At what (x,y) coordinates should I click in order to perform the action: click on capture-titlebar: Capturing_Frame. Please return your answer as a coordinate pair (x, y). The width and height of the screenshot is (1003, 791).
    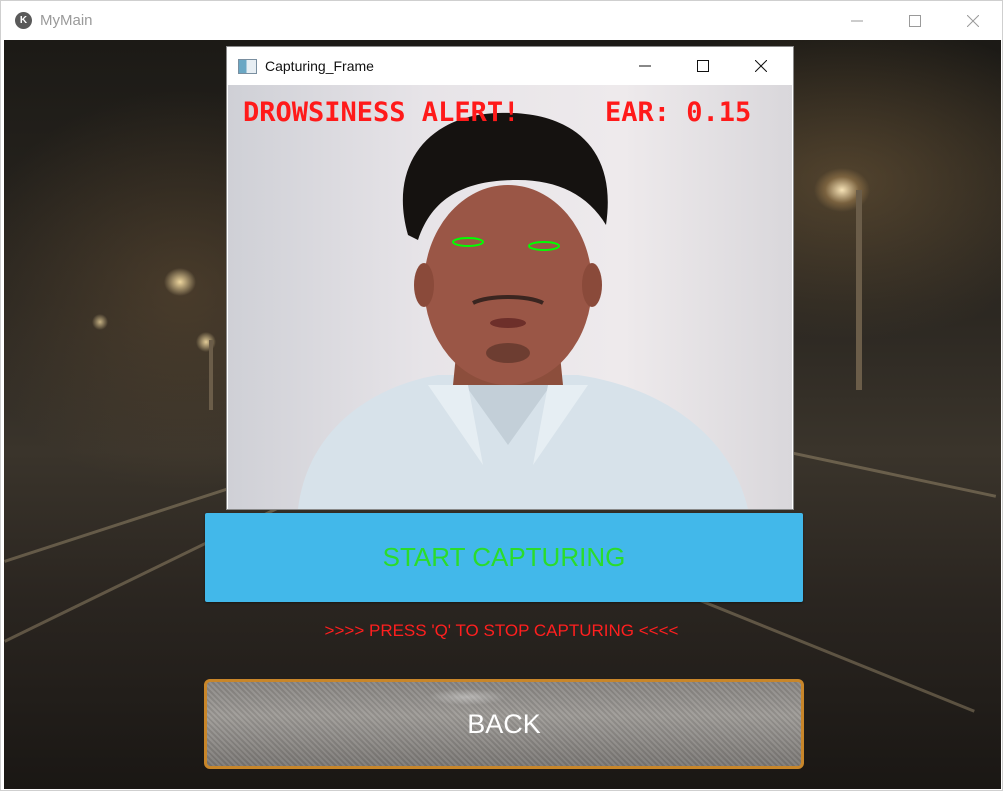
    Looking at the image, I should click on (510, 66).